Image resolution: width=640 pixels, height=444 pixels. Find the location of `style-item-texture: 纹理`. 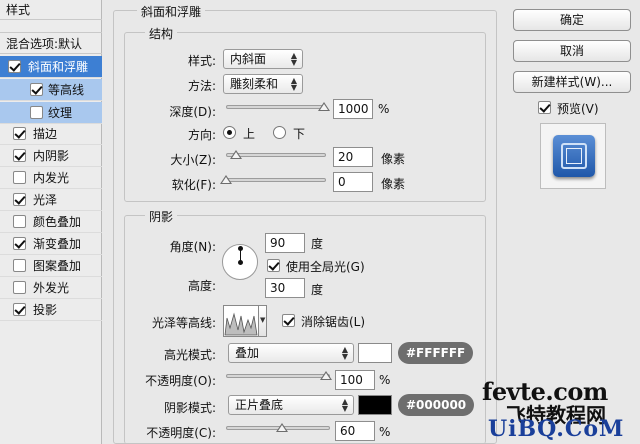

style-item-texture: 纹理 is located at coordinates (51, 113).